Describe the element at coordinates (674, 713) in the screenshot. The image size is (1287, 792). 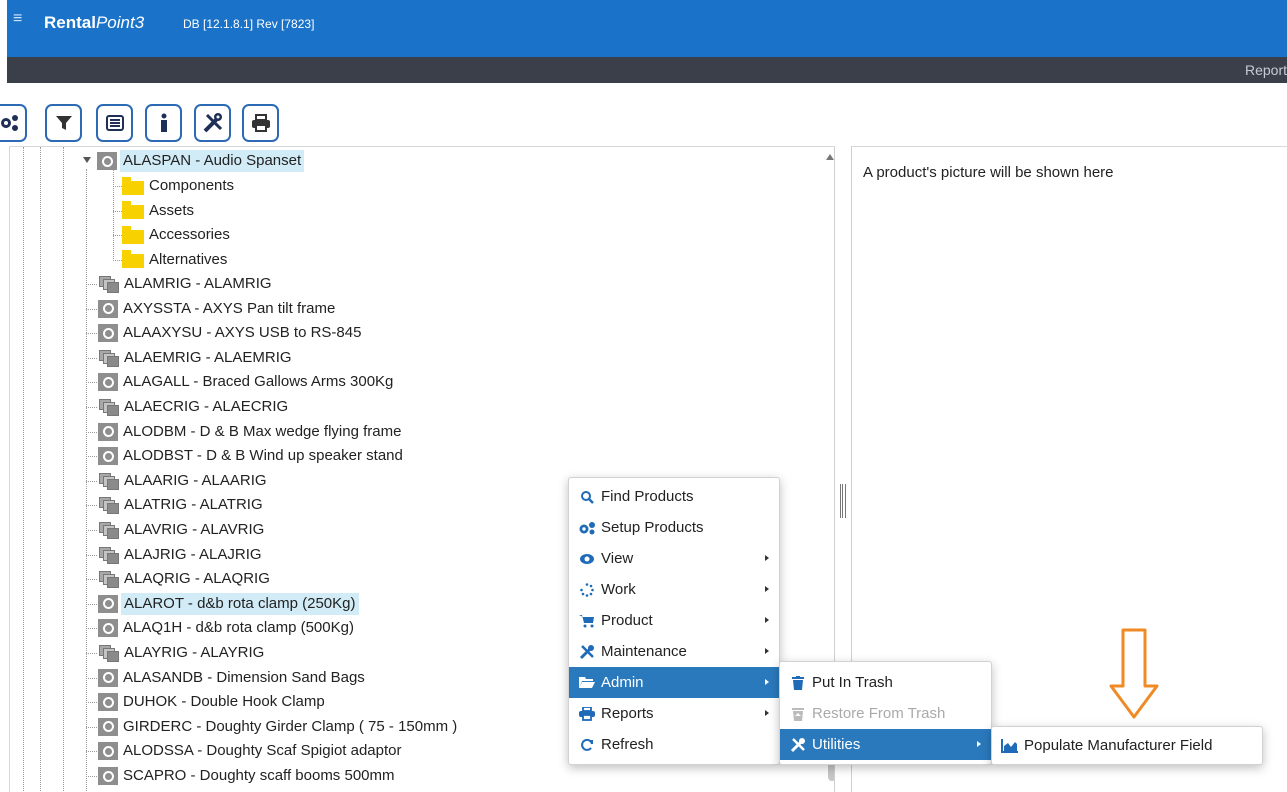
I see `menu-item-reports: Reports` at that location.